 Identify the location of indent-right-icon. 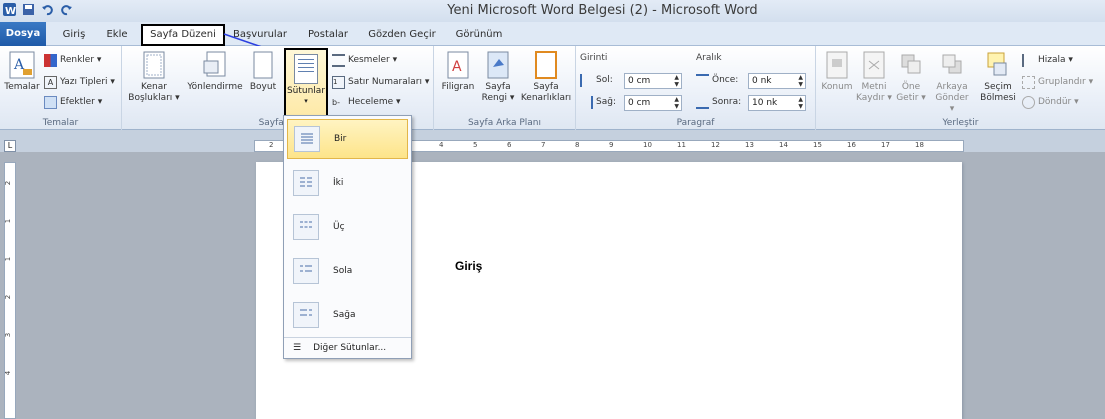
(586, 102).